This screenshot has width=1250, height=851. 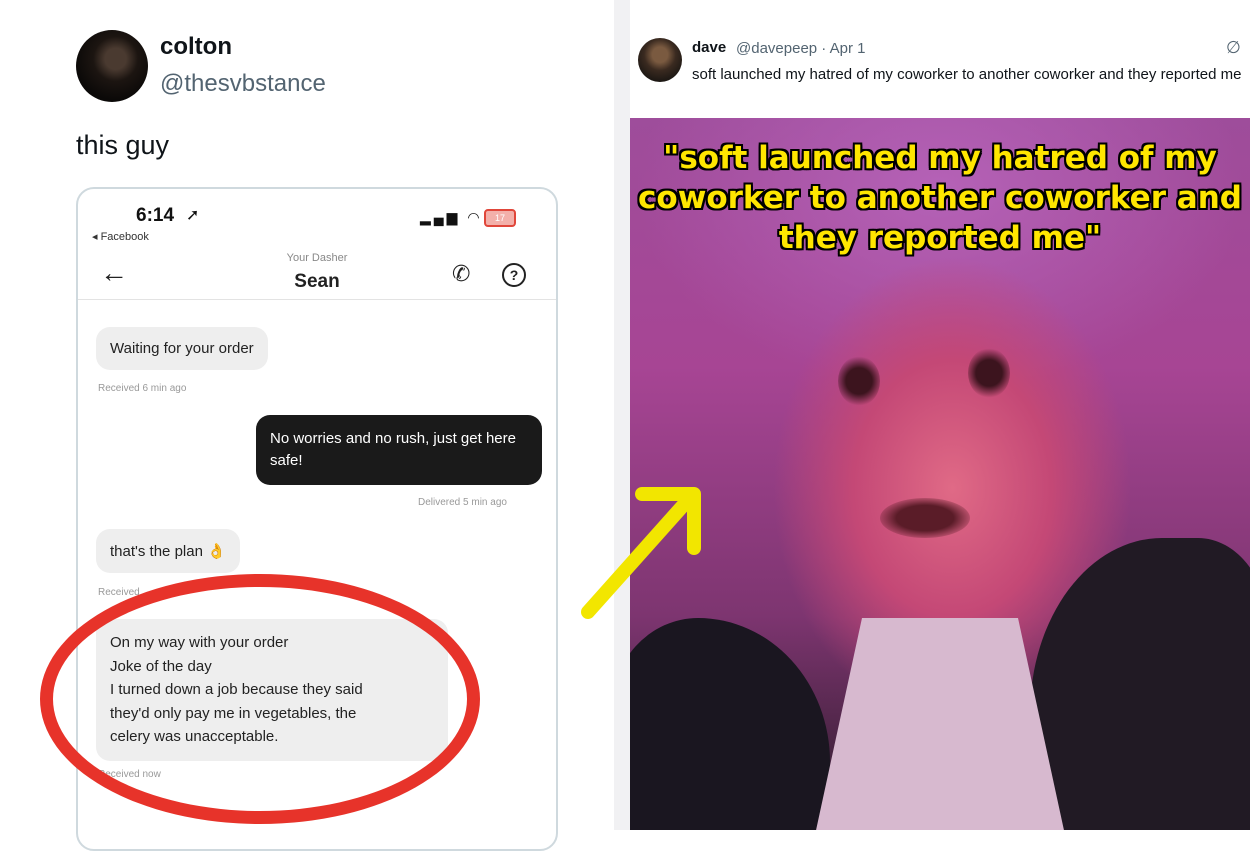 I want to click on dasher-subtitle: Your Dasher, so click(x=317, y=258).